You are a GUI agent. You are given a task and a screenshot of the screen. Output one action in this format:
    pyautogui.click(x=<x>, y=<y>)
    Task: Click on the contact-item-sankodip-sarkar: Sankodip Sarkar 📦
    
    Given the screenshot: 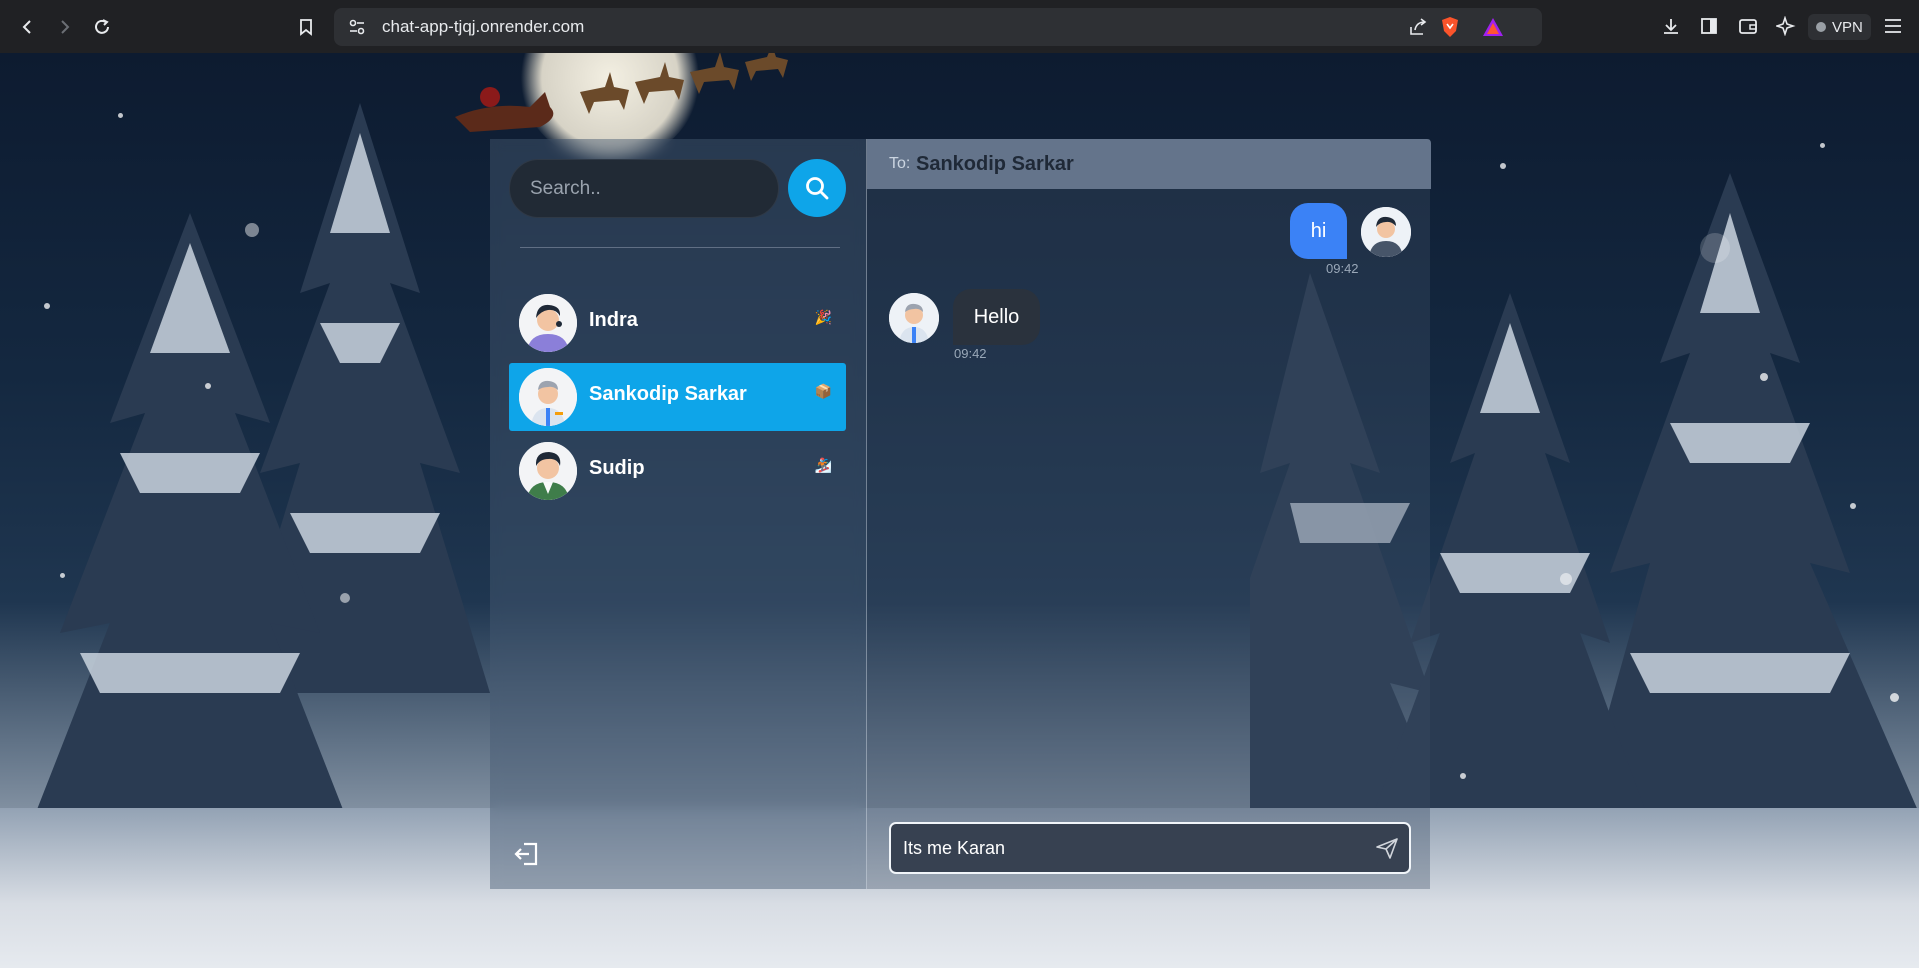 What is the action you would take?
    pyautogui.click(x=677, y=397)
    